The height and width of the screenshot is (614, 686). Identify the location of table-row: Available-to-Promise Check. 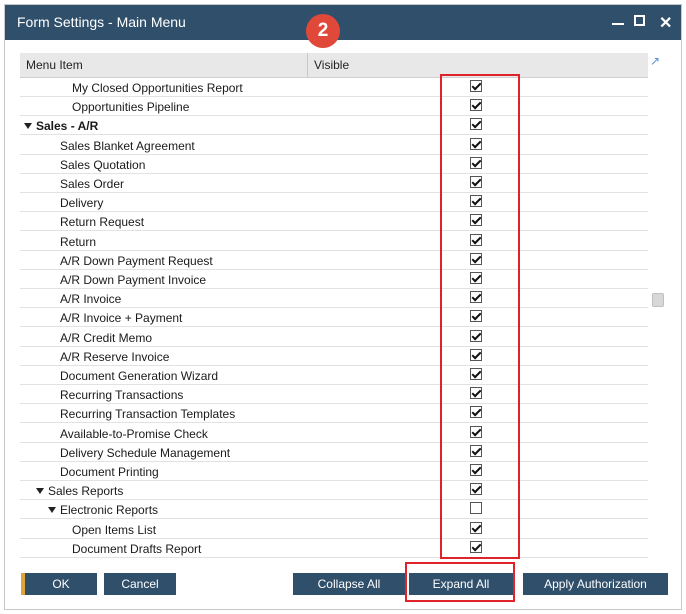
(334, 433).